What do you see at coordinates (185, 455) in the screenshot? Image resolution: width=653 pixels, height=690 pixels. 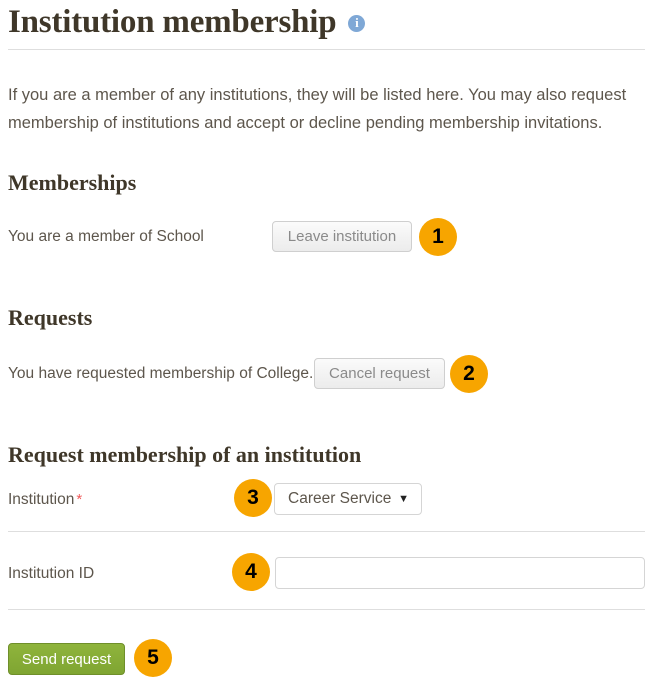 I see `request-form-heading: Request membership of an institution` at bounding box center [185, 455].